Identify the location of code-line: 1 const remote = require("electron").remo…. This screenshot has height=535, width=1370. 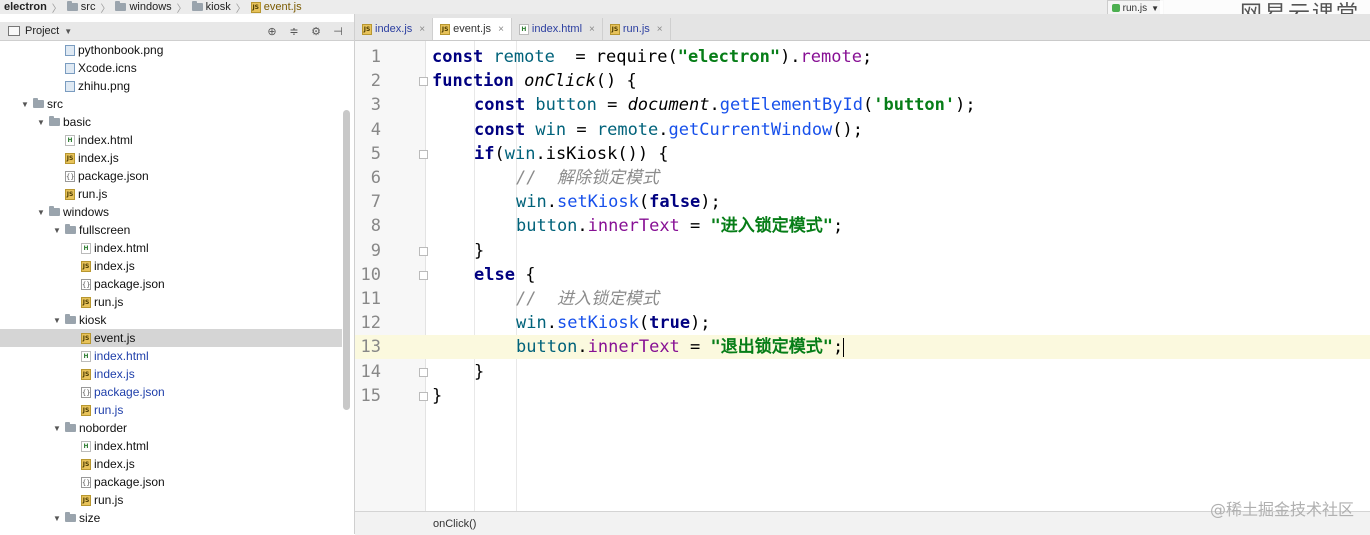
(862, 57).